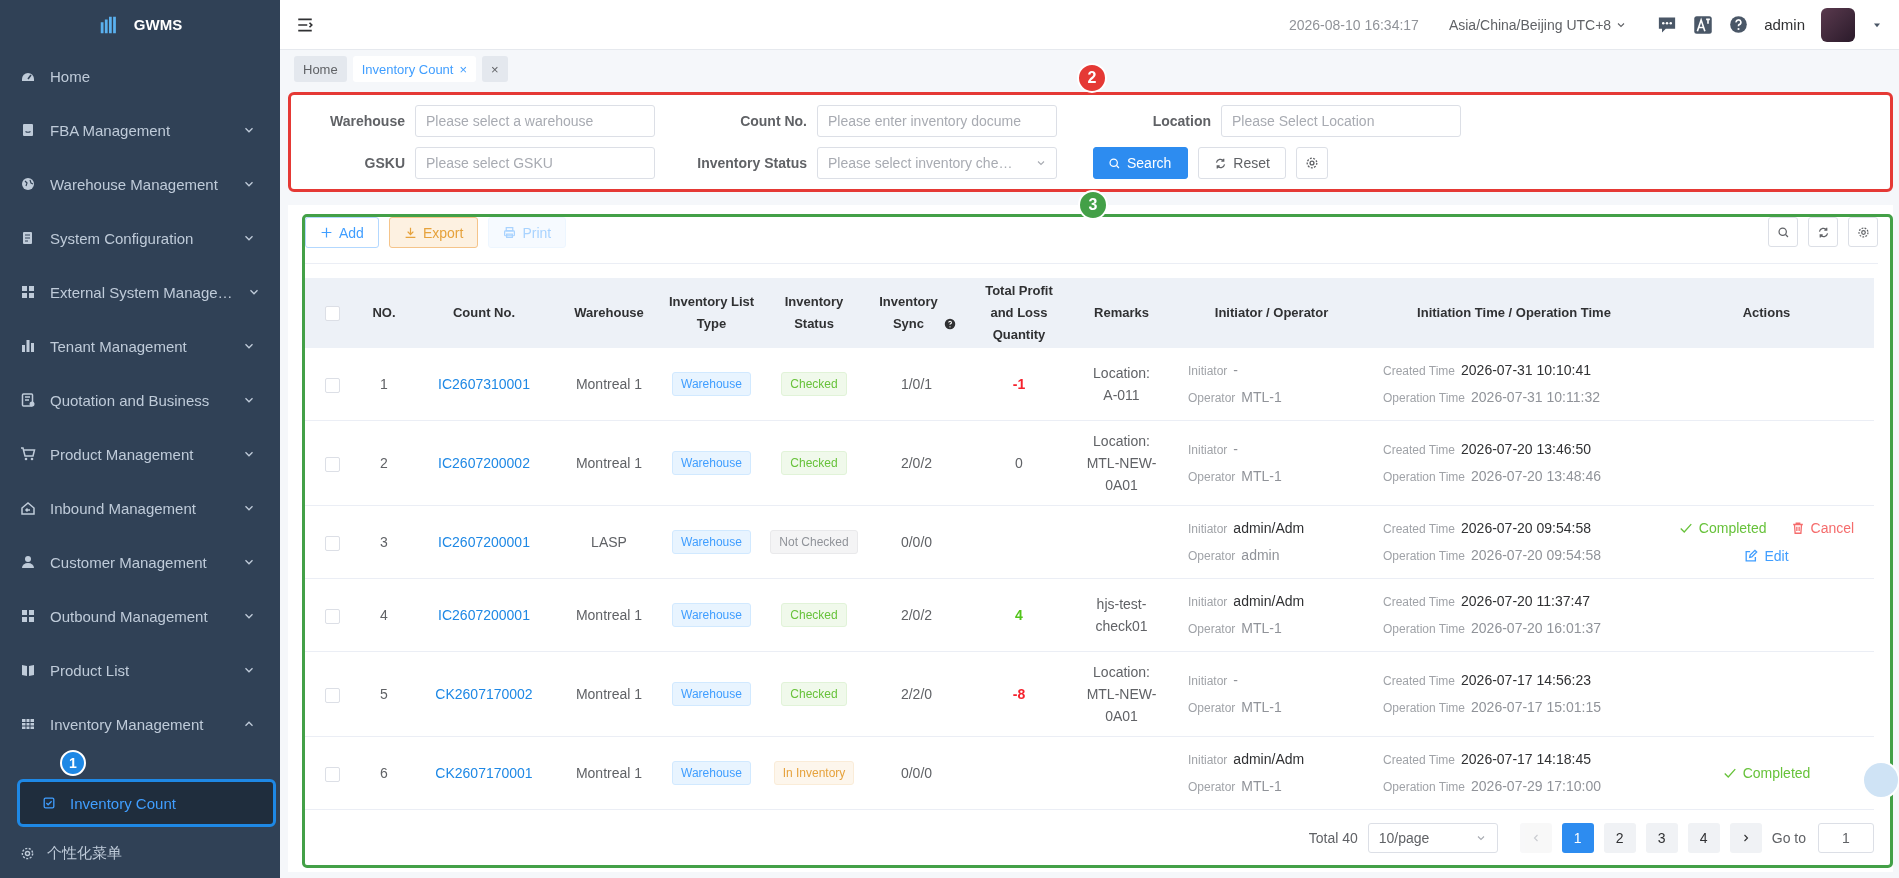 The width and height of the screenshot is (1899, 878). What do you see at coordinates (814, 542) in the screenshot?
I see `status-tag: Not Checked` at bounding box center [814, 542].